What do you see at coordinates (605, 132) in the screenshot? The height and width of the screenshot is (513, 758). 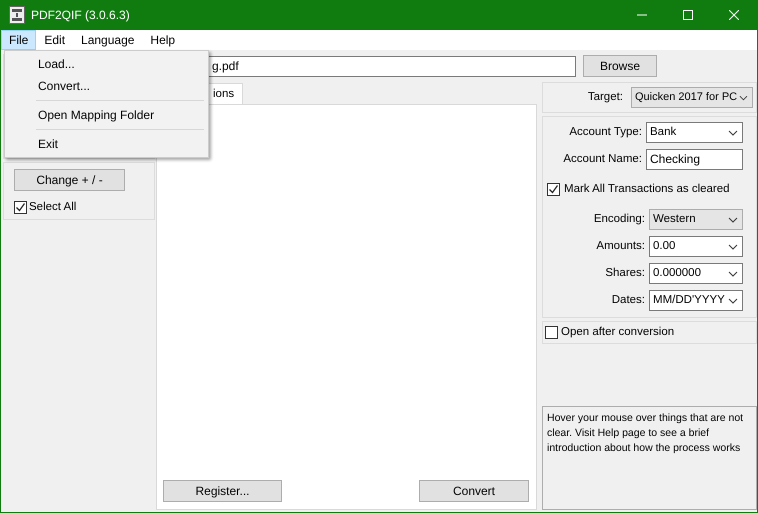 I see `field-label: Account Type:` at bounding box center [605, 132].